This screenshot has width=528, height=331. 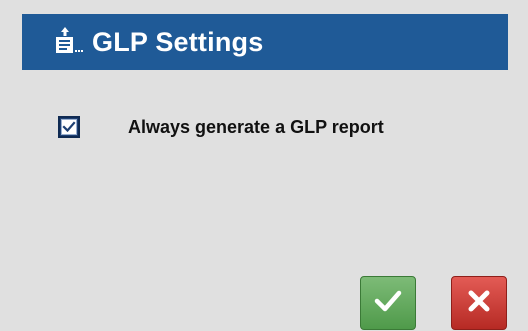 I want to click on ok-button, so click(x=388, y=303).